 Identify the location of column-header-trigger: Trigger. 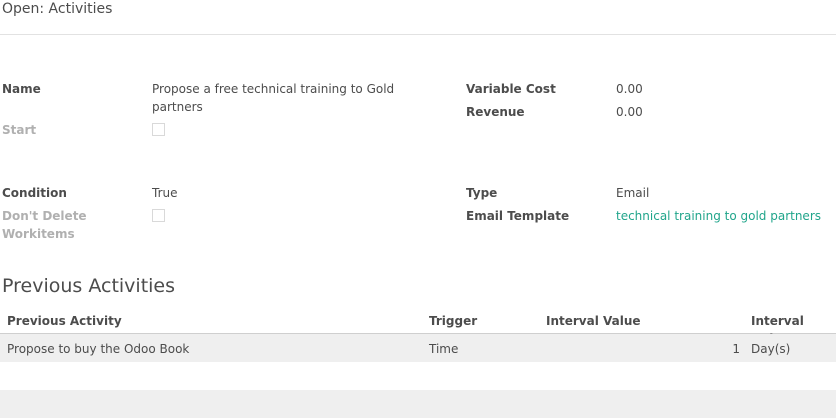
(453, 321).